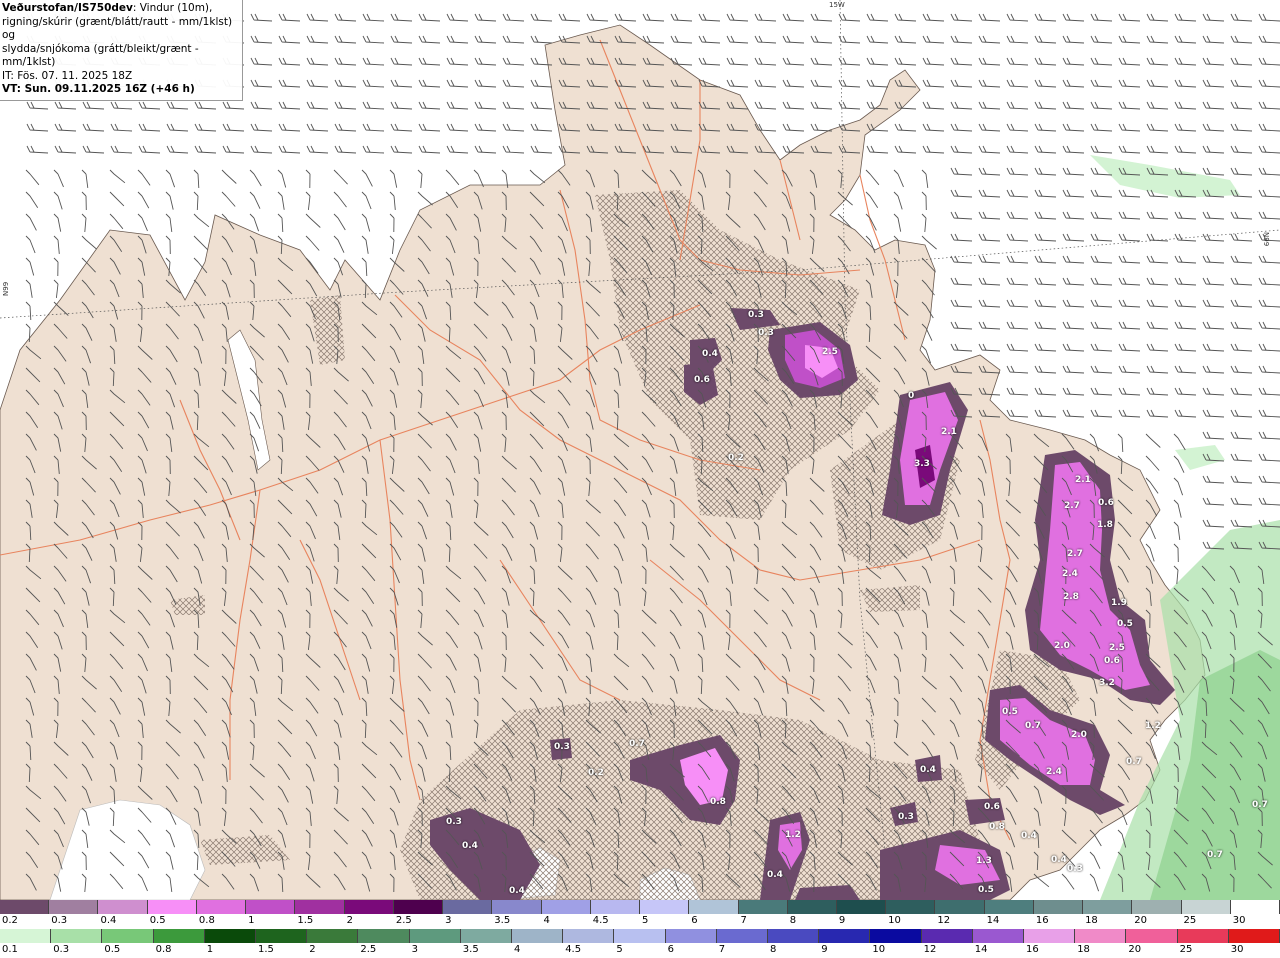 The height and width of the screenshot is (958, 1280). Describe the element at coordinates (1075, 554) in the screenshot. I see `precip-value: 2.7` at that location.